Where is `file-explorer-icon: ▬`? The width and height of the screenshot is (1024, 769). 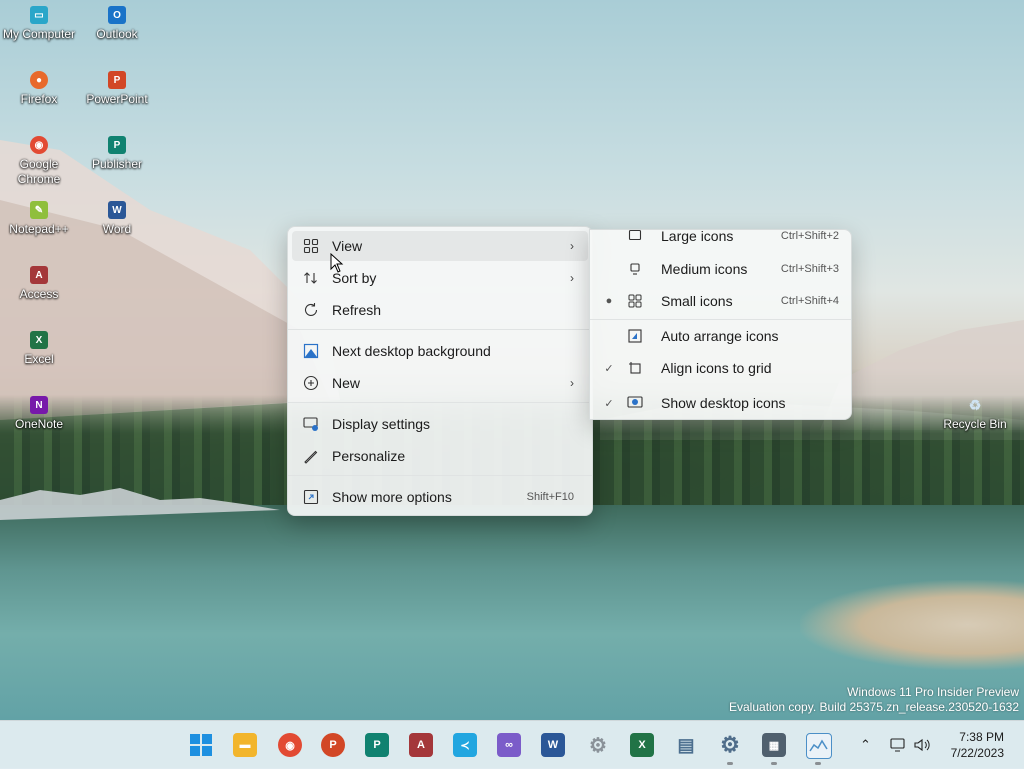 file-explorer-icon: ▬ is located at coordinates (245, 745).